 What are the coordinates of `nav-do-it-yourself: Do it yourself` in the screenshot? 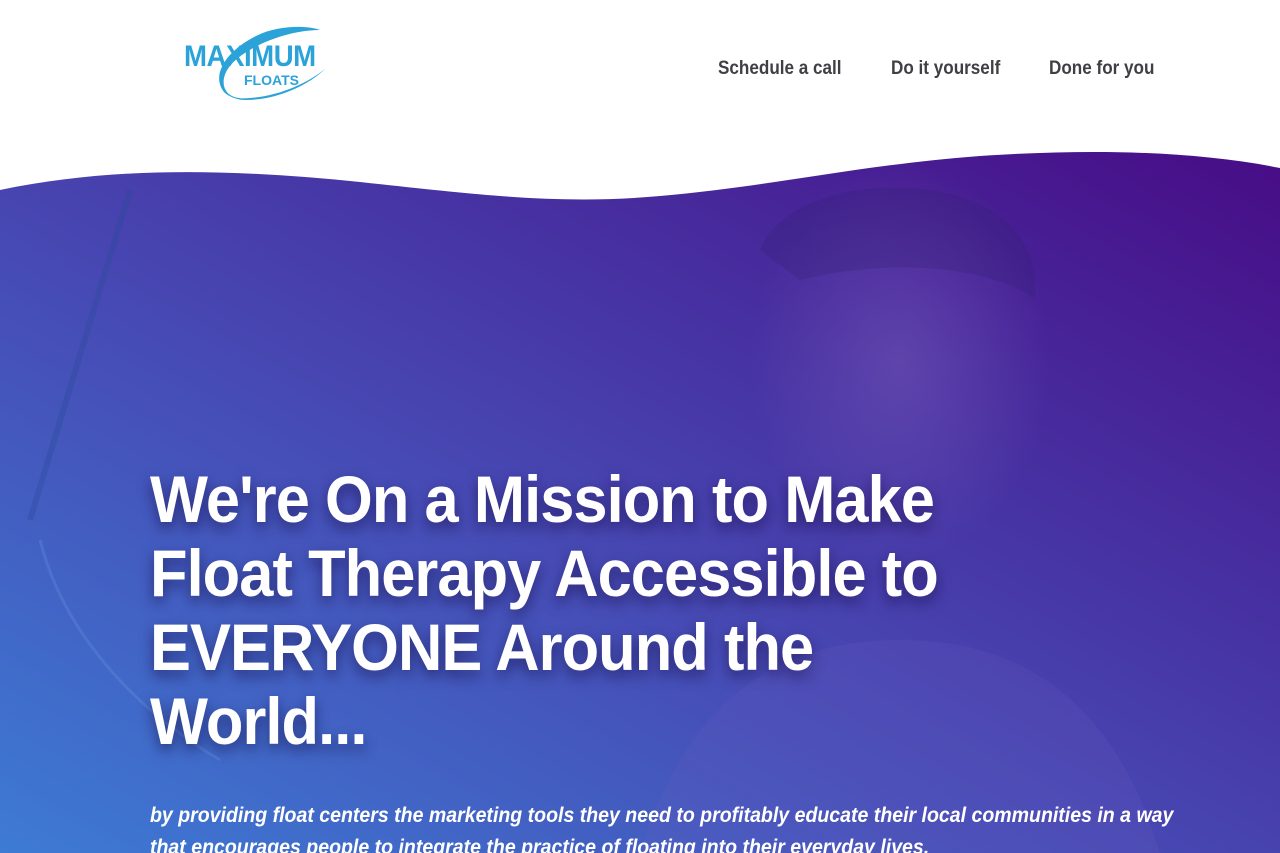 It's located at (945, 69).